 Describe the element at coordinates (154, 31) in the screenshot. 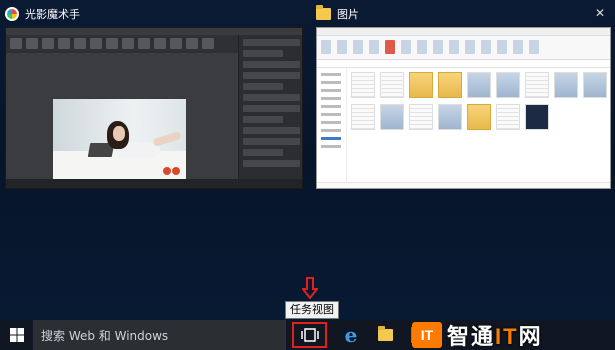

I see `app-title-bar` at that location.